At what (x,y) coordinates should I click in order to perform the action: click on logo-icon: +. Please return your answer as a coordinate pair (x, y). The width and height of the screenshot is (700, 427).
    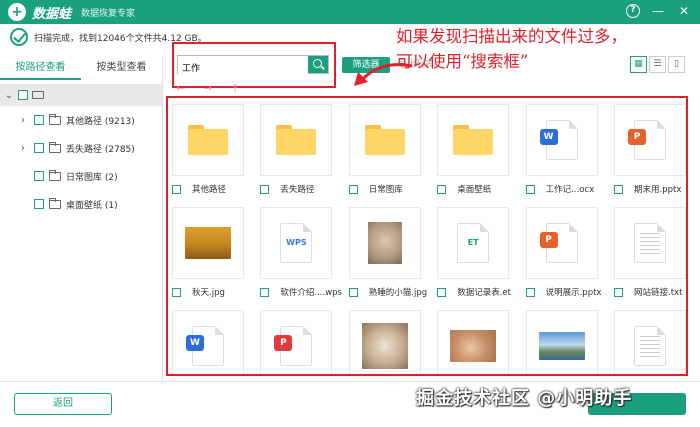
    Looking at the image, I should click on (17, 12).